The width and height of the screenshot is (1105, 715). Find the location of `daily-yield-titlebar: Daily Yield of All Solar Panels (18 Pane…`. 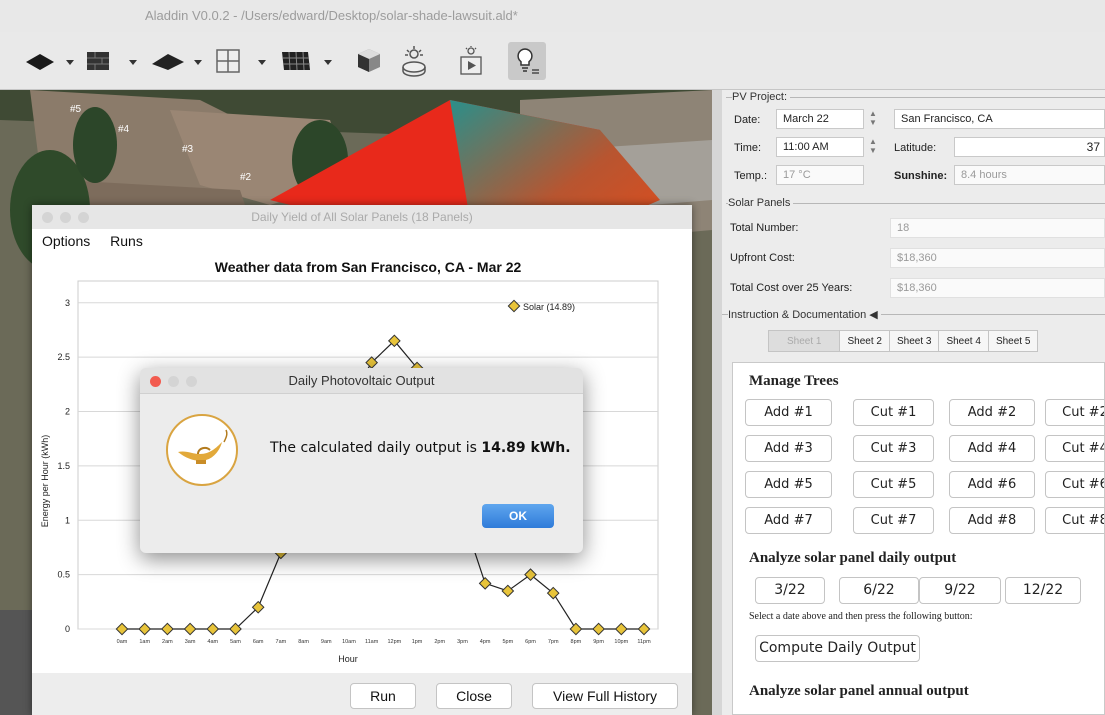

daily-yield-titlebar: Daily Yield of All Solar Panels (18 Pane… is located at coordinates (362, 217).